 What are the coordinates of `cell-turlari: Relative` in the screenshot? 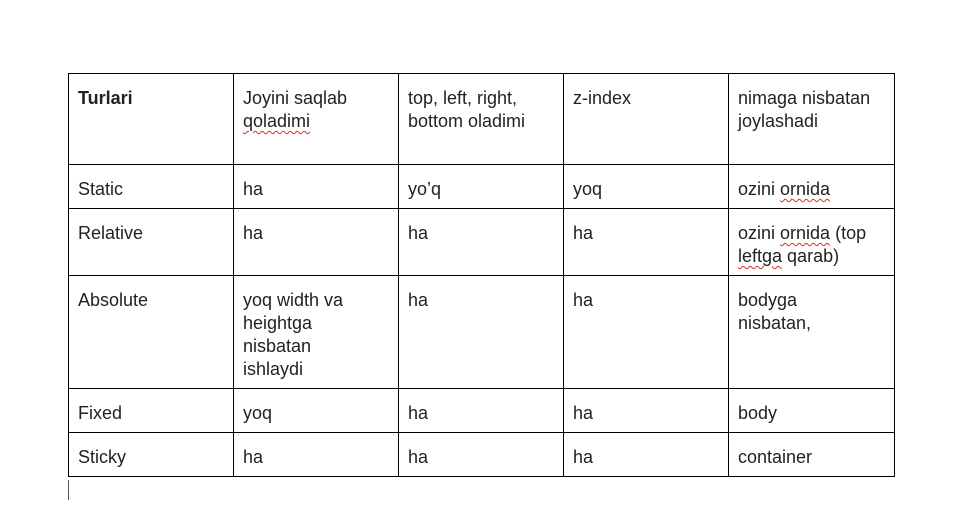 It's located at (151, 242).